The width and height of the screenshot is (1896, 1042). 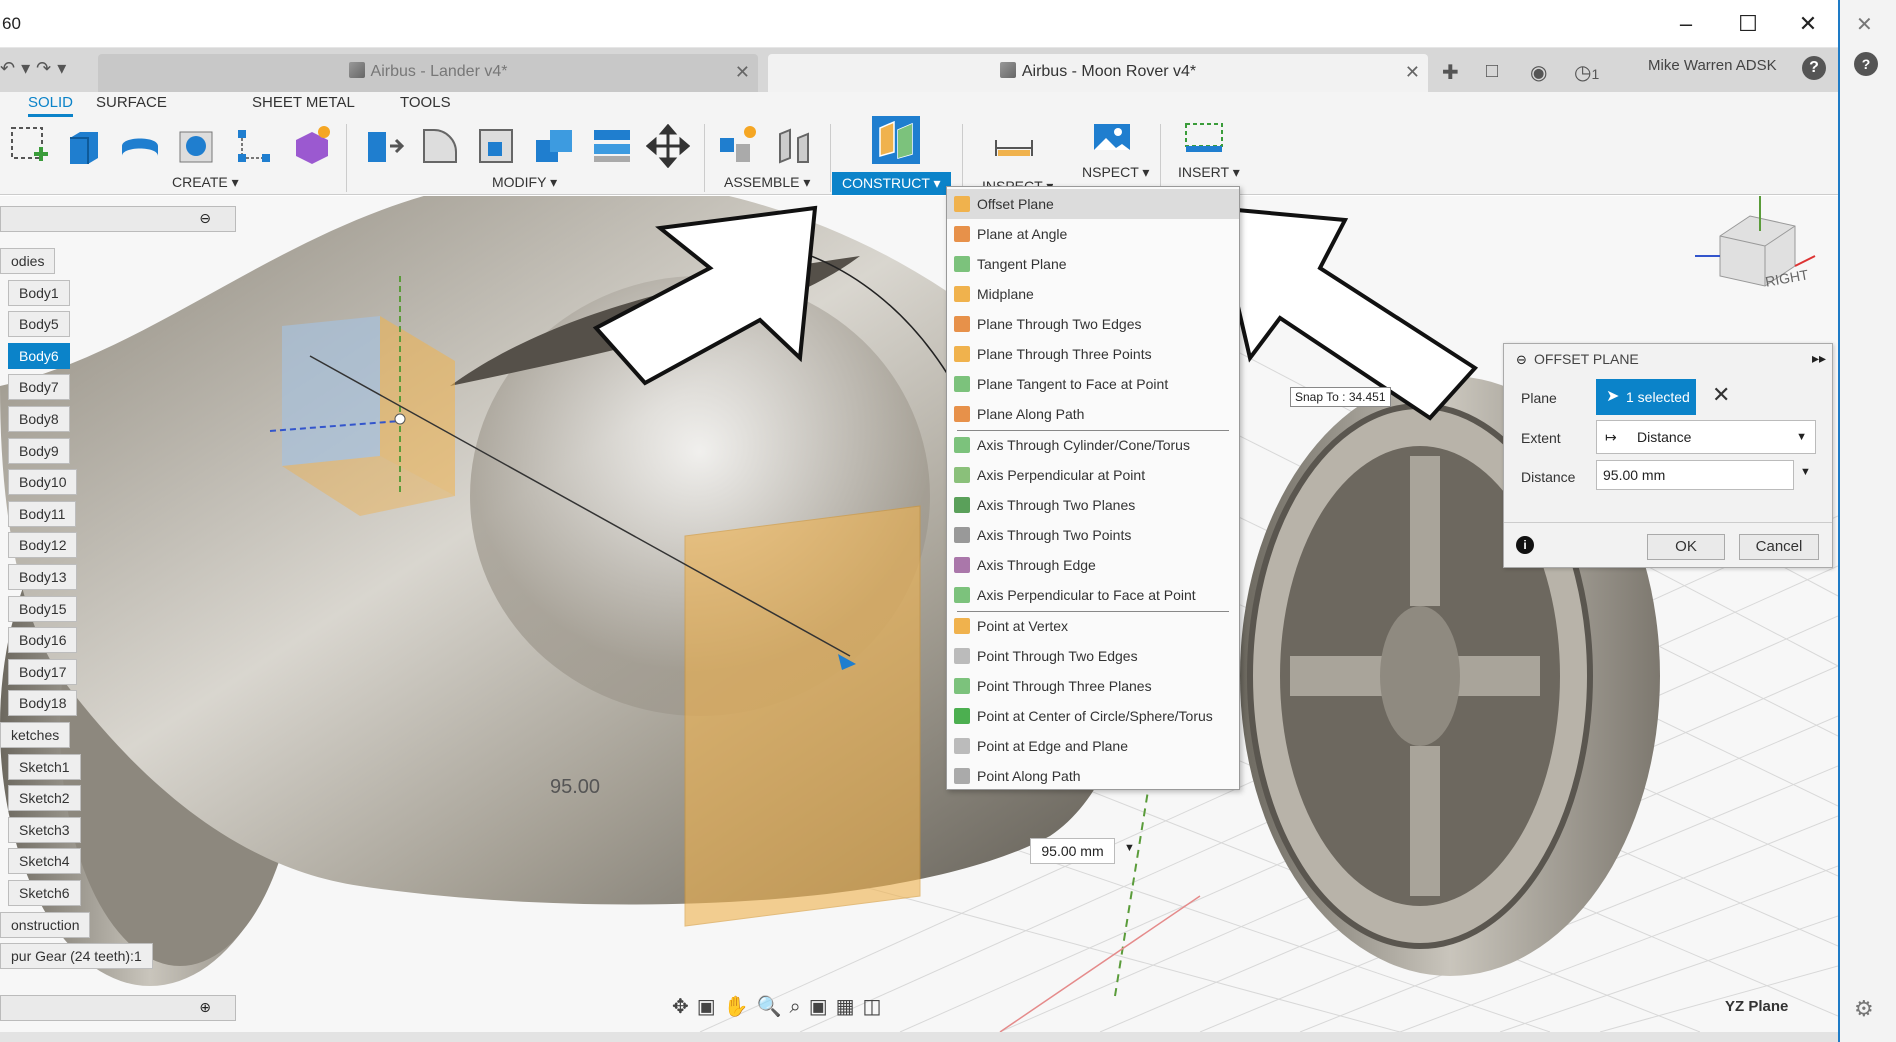 What do you see at coordinates (44, 798) in the screenshot?
I see `browser-item: Sketch2` at bounding box center [44, 798].